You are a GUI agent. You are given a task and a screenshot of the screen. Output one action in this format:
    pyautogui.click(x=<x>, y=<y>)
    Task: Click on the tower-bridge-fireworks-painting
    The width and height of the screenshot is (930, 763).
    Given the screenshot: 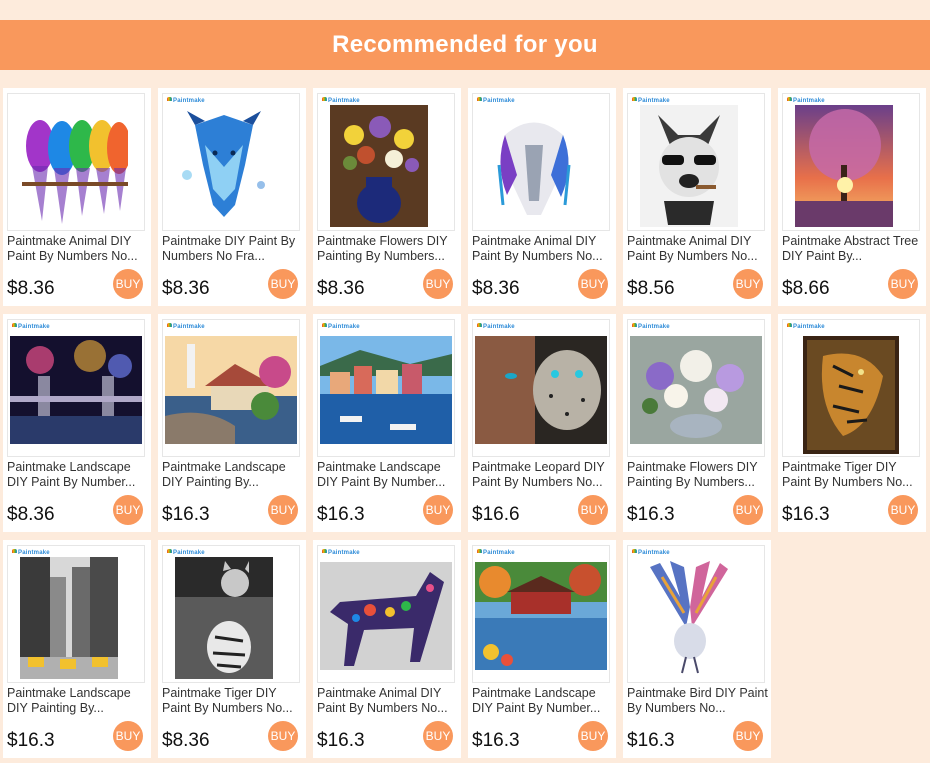 What is the action you would take?
    pyautogui.click(x=76, y=390)
    